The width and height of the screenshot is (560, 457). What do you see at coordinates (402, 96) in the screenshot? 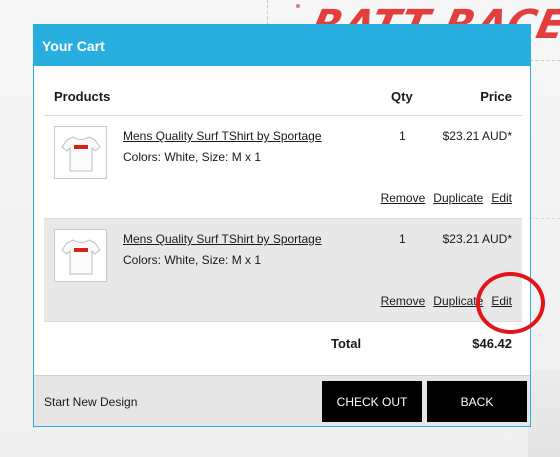
I see `column-header-qty: Qty` at bounding box center [402, 96].